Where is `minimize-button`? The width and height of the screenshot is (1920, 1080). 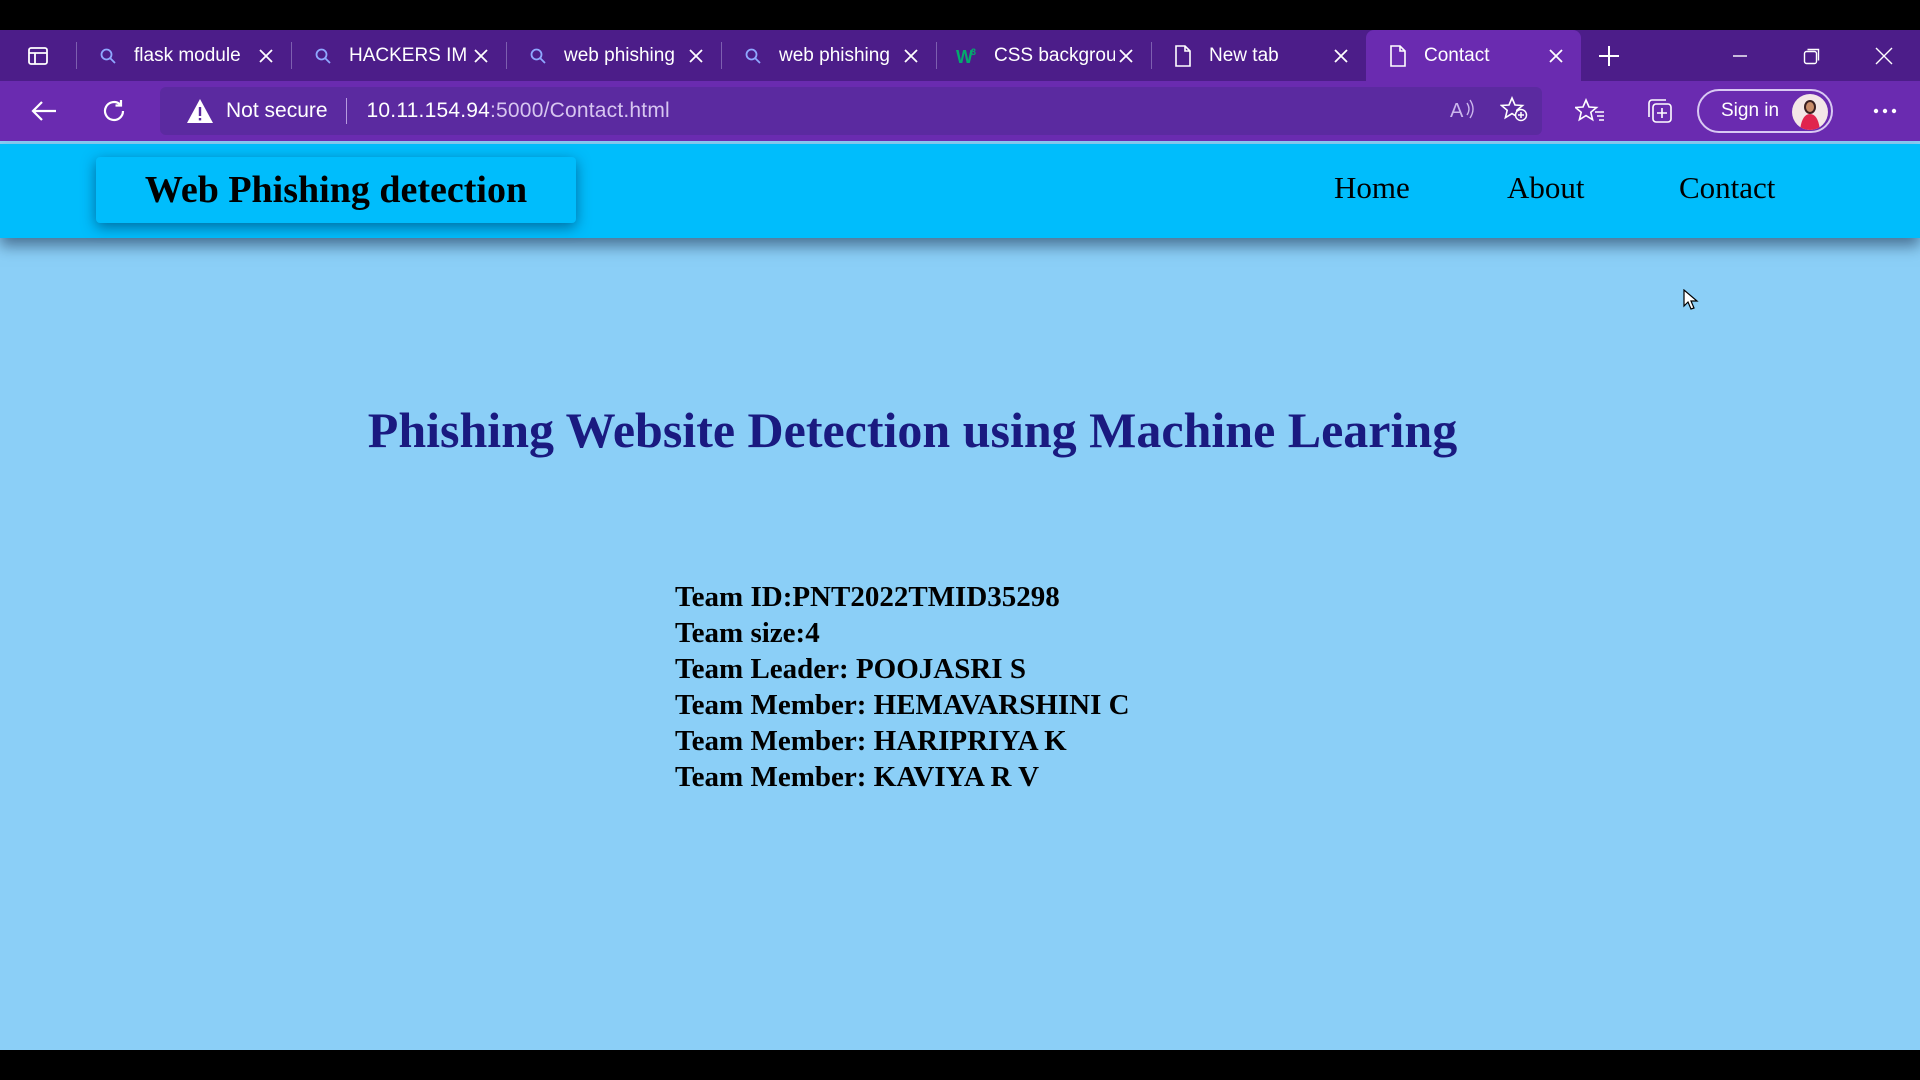 minimize-button is located at coordinates (1740, 55).